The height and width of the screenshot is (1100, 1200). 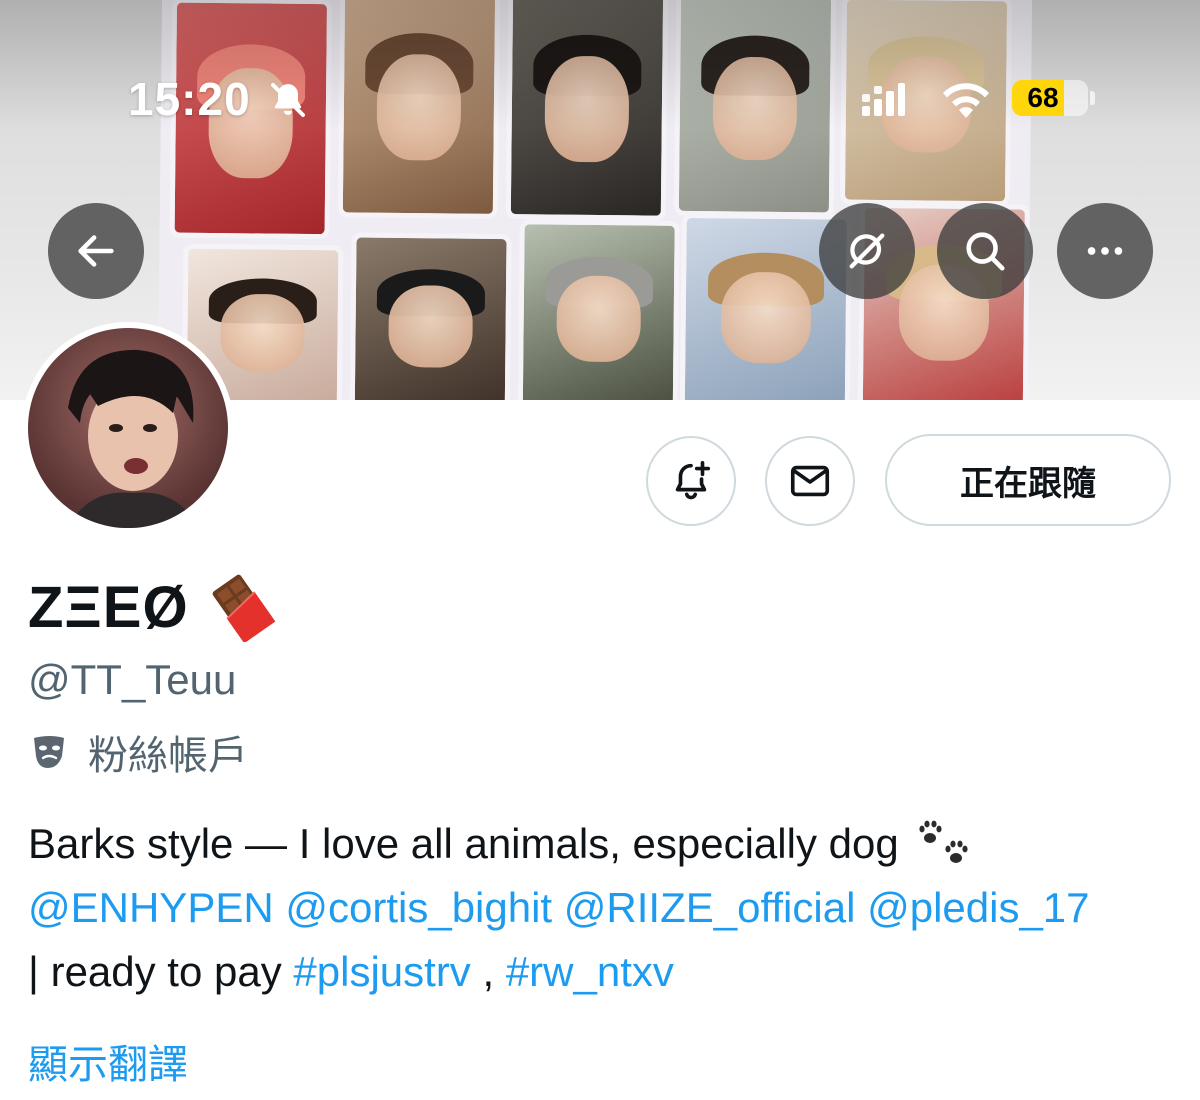 What do you see at coordinates (943, 841) in the screenshot?
I see `paw-prints-icon` at bounding box center [943, 841].